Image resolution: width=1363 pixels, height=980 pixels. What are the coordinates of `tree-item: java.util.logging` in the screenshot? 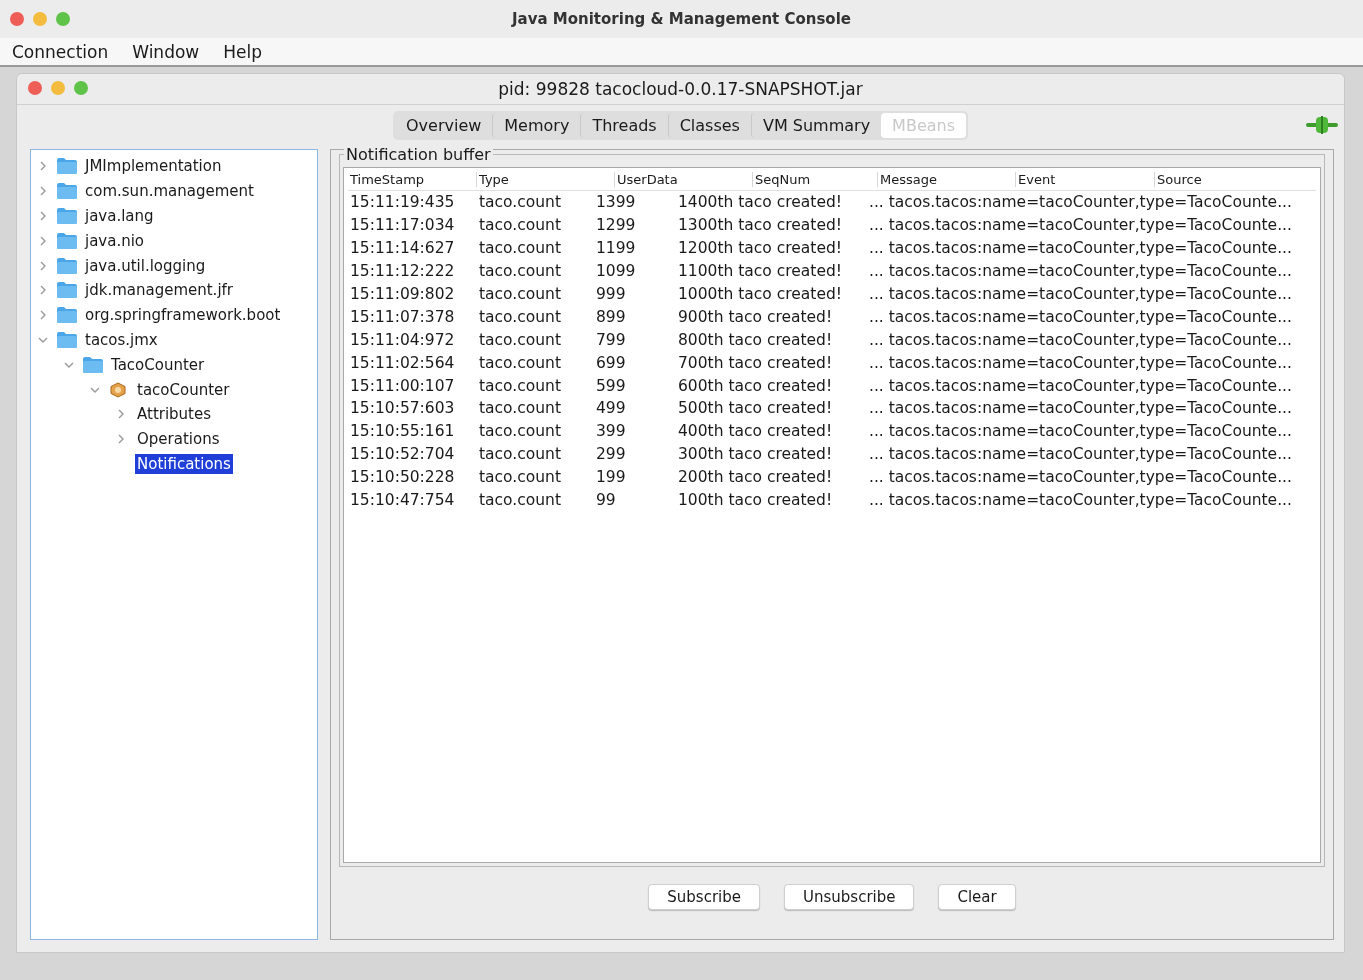 It's located at (145, 265).